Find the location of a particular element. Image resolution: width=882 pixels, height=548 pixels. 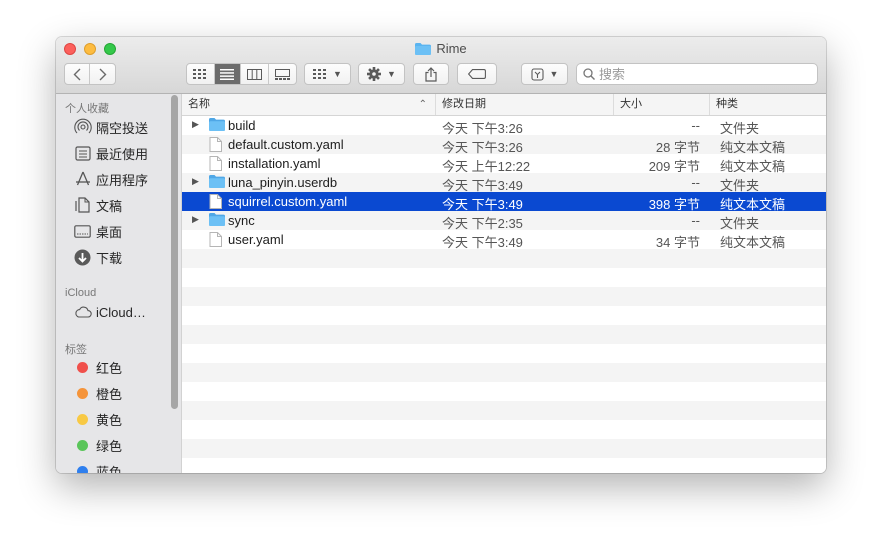

list-view-button is located at coordinates (228, 74).